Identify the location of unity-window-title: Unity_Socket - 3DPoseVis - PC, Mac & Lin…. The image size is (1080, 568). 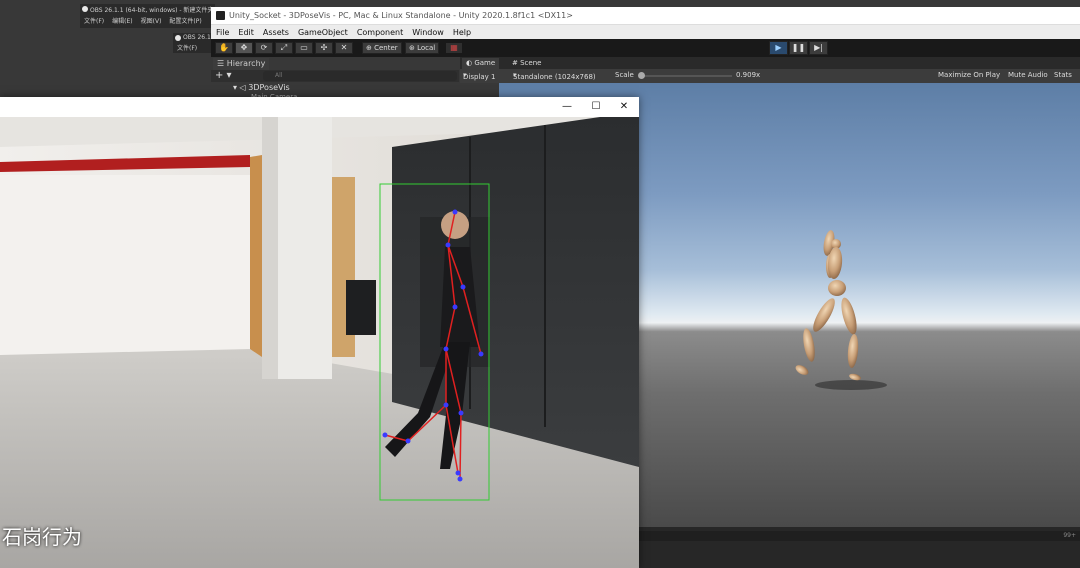
(401, 15).